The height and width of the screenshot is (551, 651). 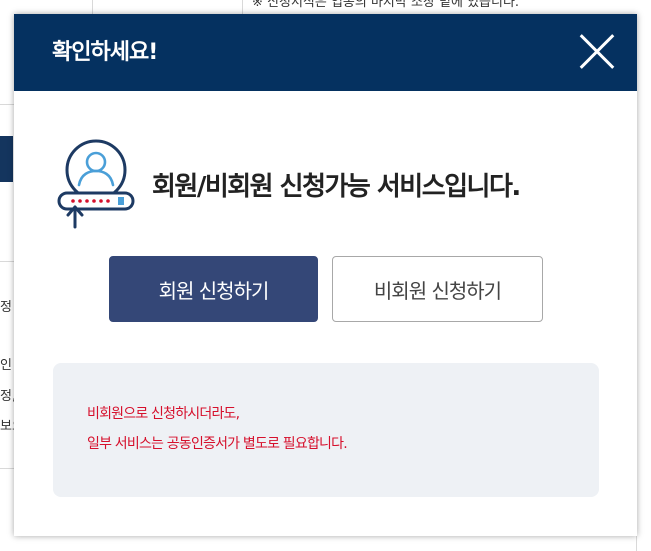 What do you see at coordinates (163, 414) in the screenshot?
I see `notice-line-1: 비회원으로 신청하시더라도,` at bounding box center [163, 414].